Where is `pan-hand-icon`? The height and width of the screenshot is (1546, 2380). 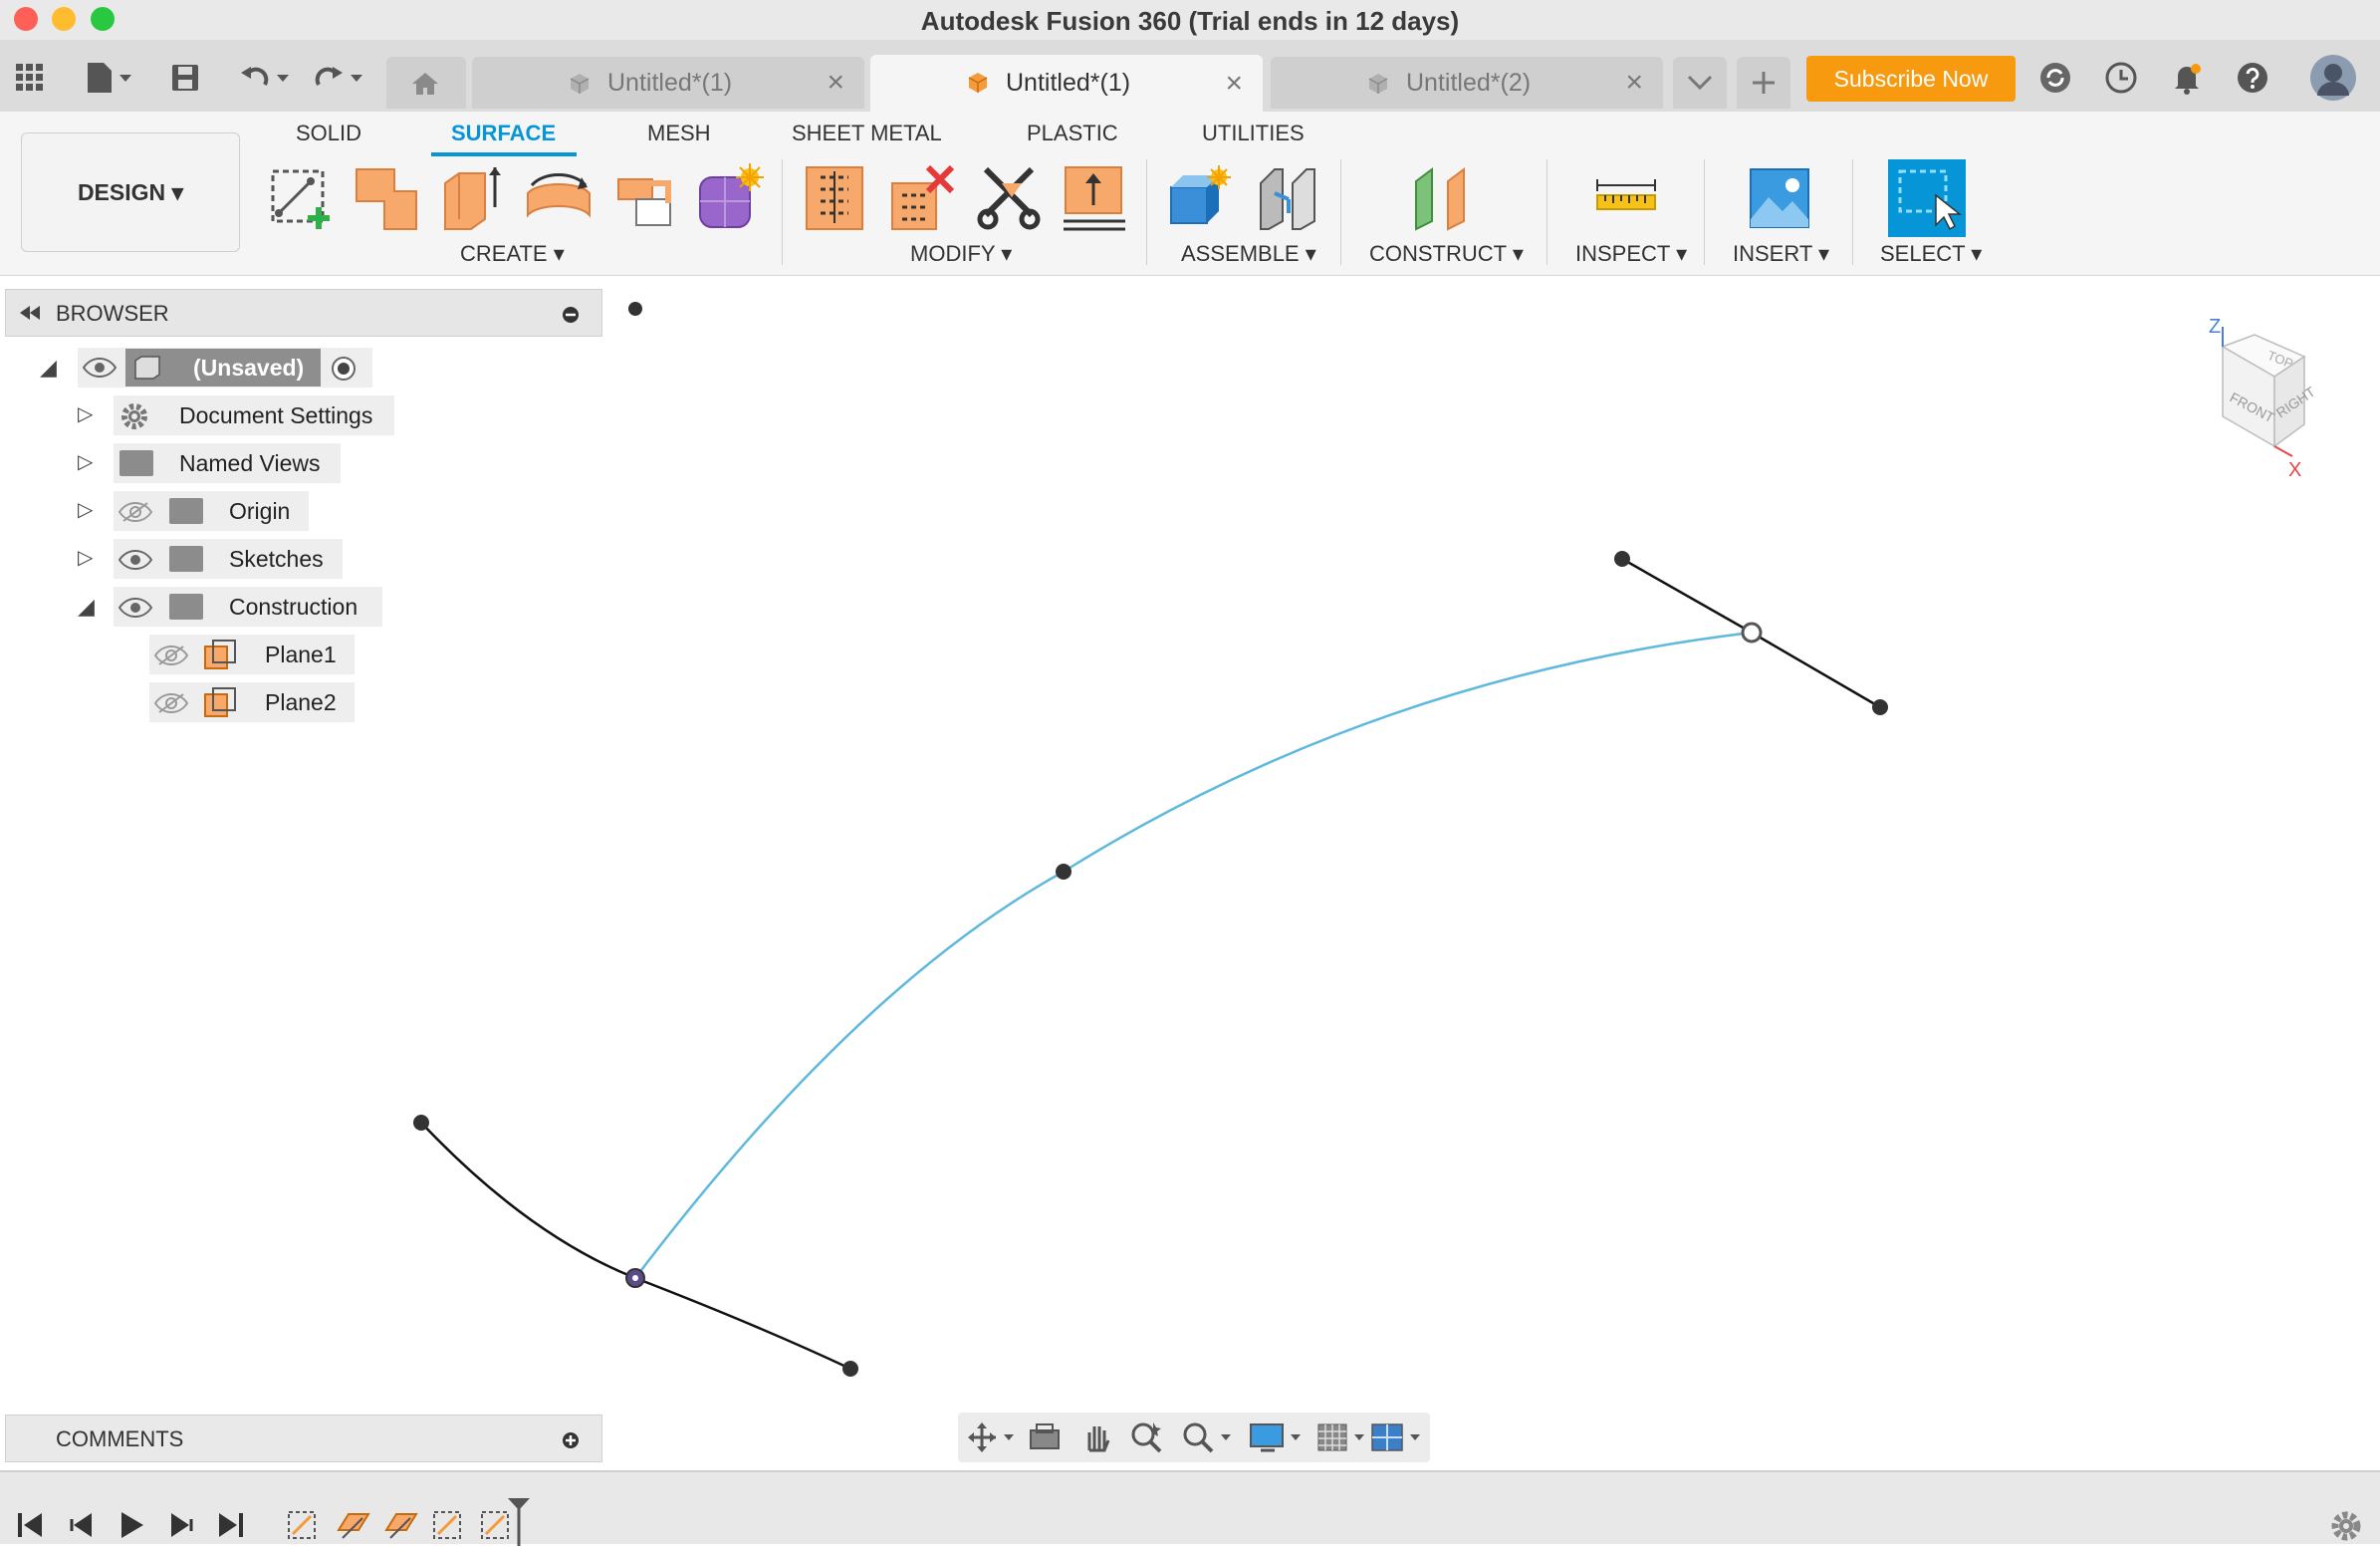
pan-hand-icon is located at coordinates (1096, 1437).